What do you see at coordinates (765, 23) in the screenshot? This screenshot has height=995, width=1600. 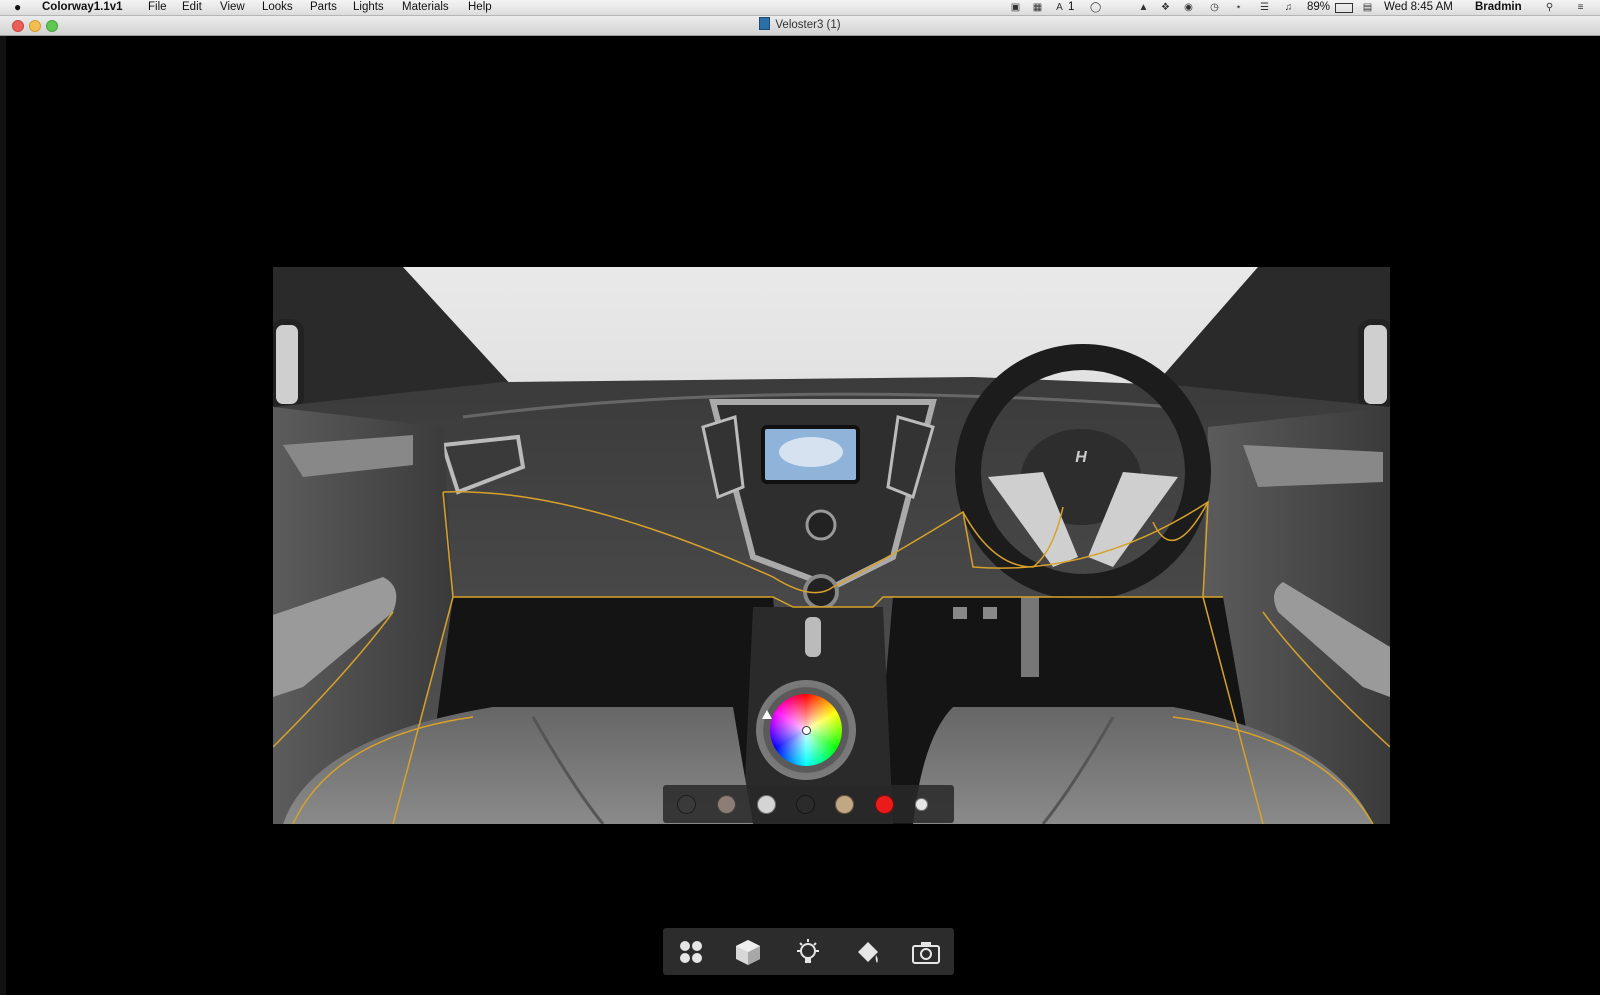 I see `document-icon` at bounding box center [765, 23].